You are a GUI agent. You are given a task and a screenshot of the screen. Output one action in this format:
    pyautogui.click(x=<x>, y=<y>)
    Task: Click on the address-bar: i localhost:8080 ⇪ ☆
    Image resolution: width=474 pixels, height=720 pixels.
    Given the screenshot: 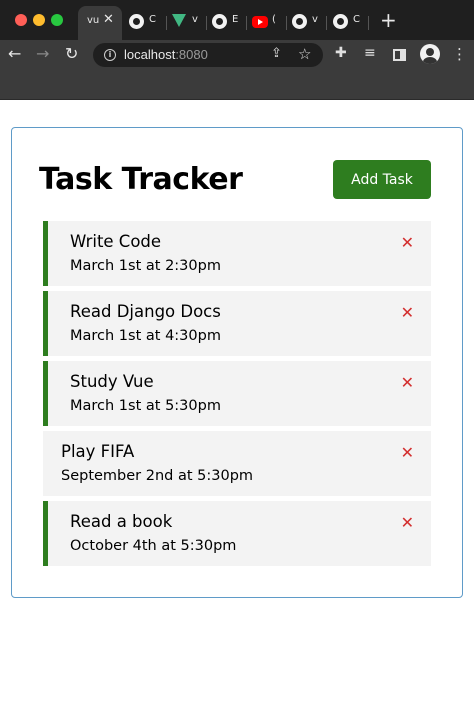 What is the action you would take?
    pyautogui.click(x=208, y=55)
    